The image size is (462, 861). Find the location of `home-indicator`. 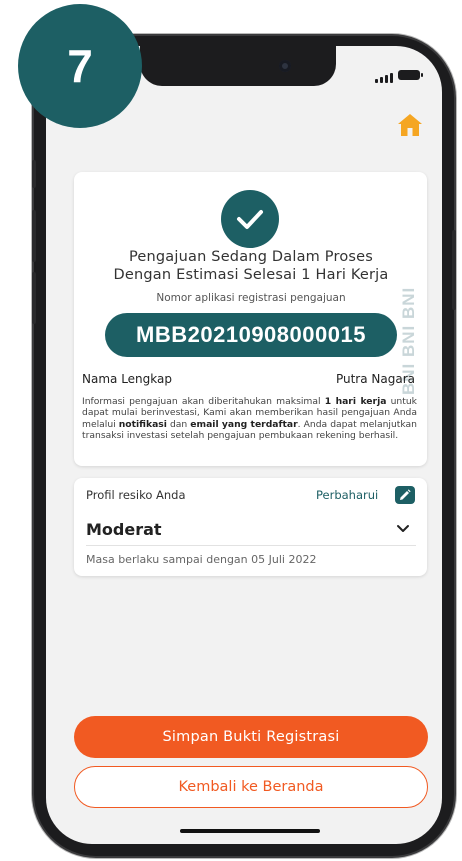

home-indicator is located at coordinates (250, 831).